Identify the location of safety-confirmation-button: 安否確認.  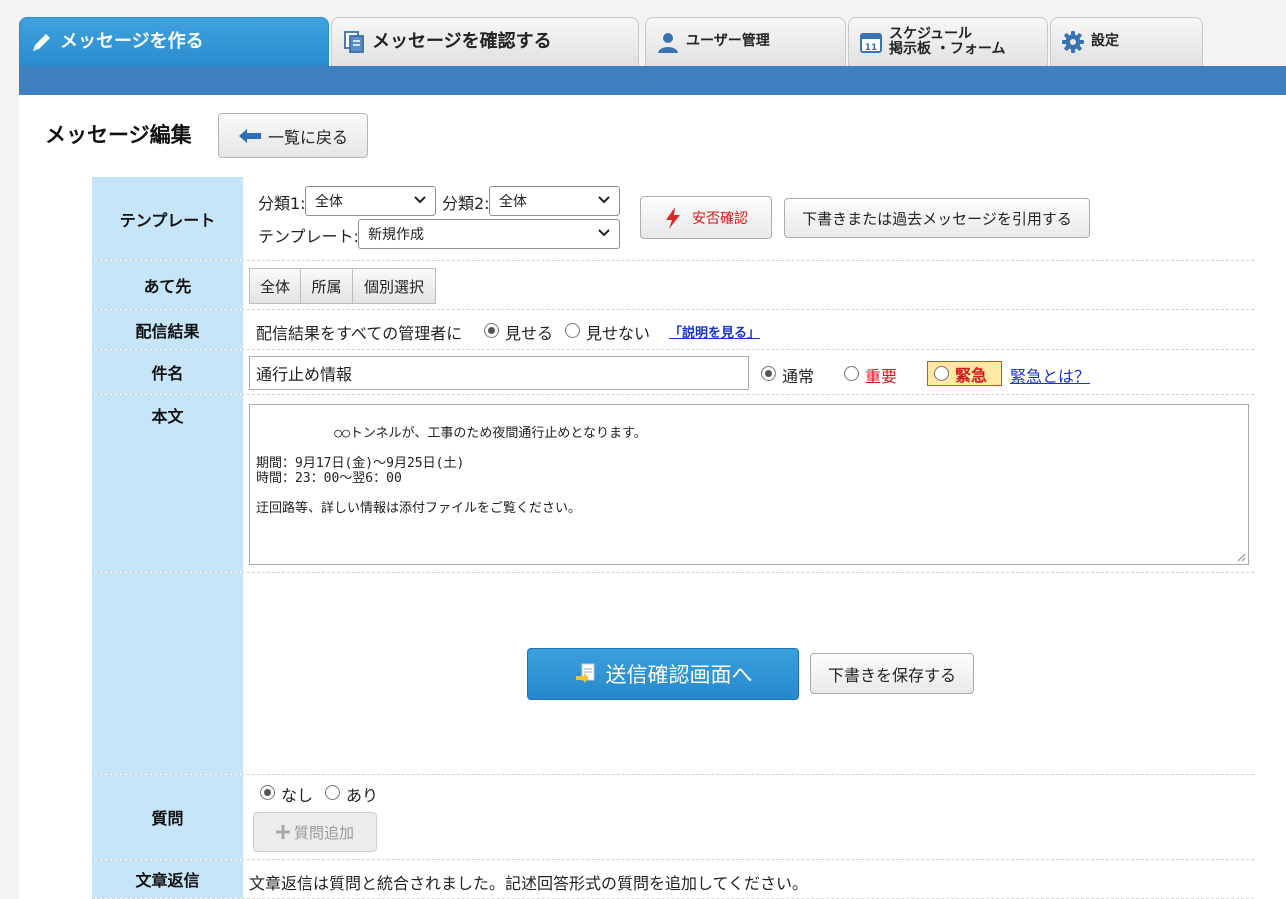
(706, 217).